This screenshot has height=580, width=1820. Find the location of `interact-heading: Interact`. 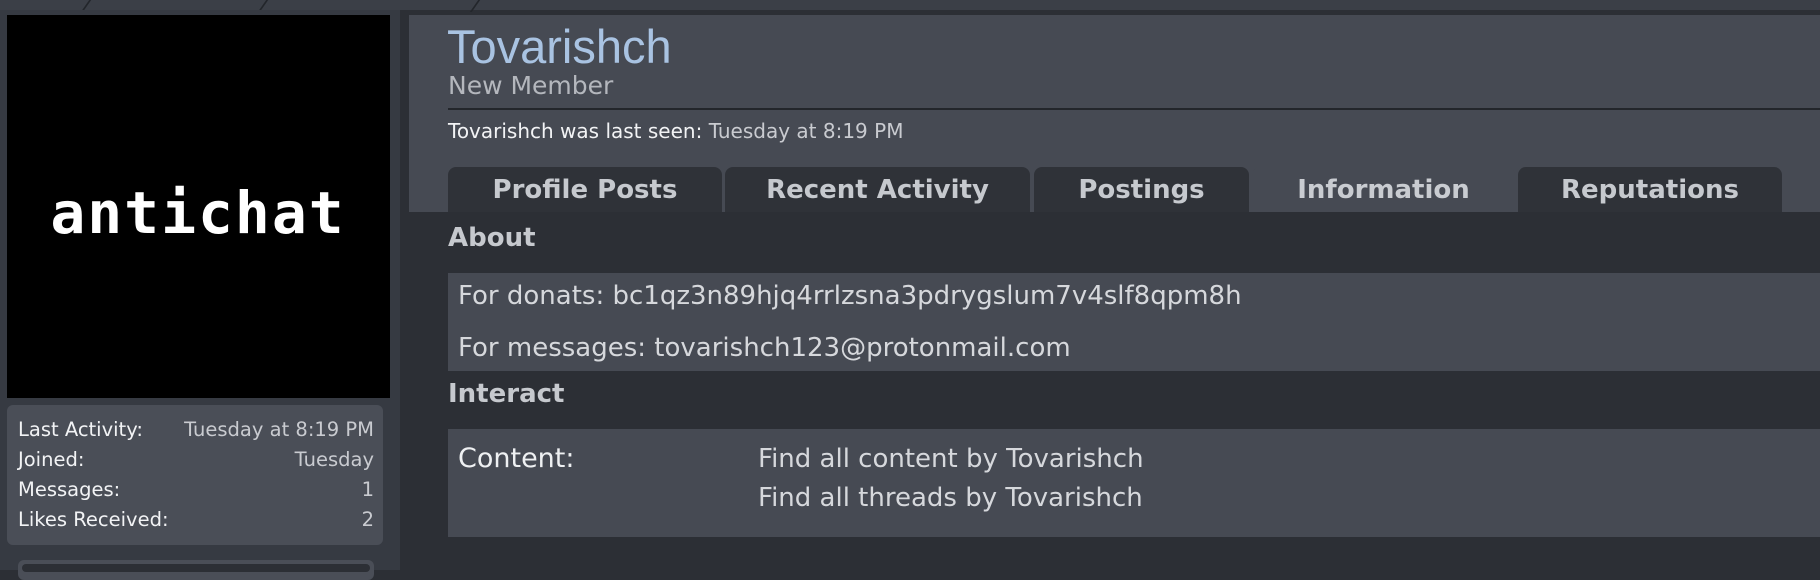

interact-heading: Interact is located at coordinates (506, 394).